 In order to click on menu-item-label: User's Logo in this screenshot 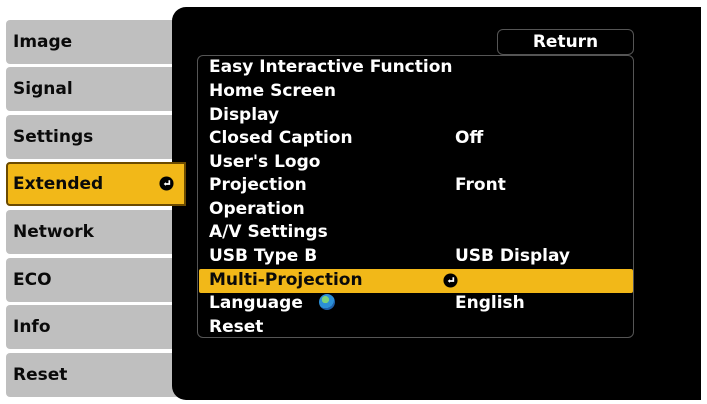, I will do `click(265, 162)`.